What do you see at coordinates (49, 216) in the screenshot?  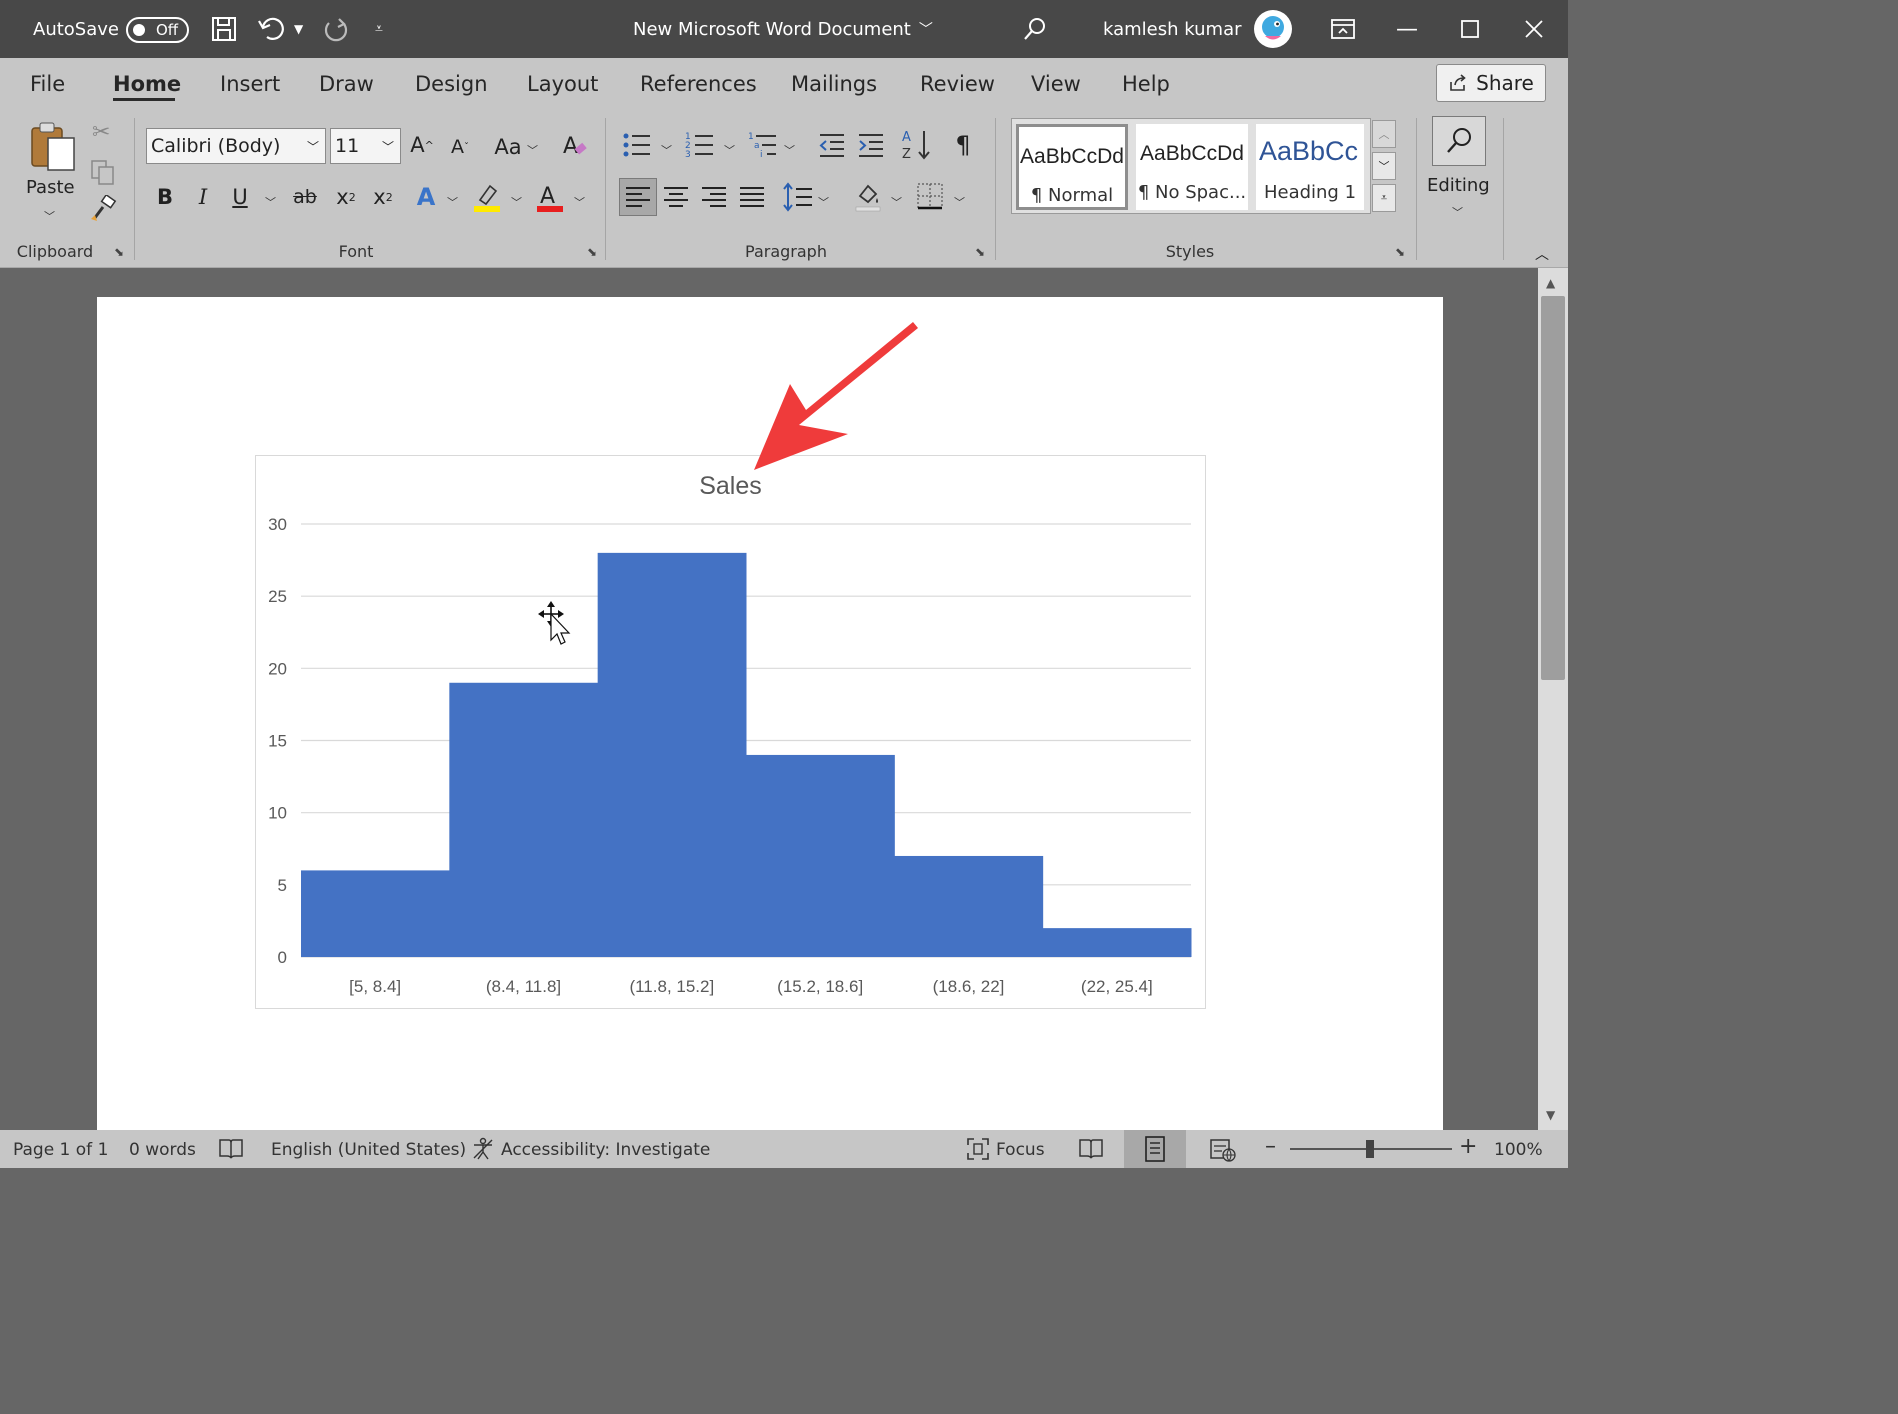 I see `paste-dropdown-icon: ﹀` at bounding box center [49, 216].